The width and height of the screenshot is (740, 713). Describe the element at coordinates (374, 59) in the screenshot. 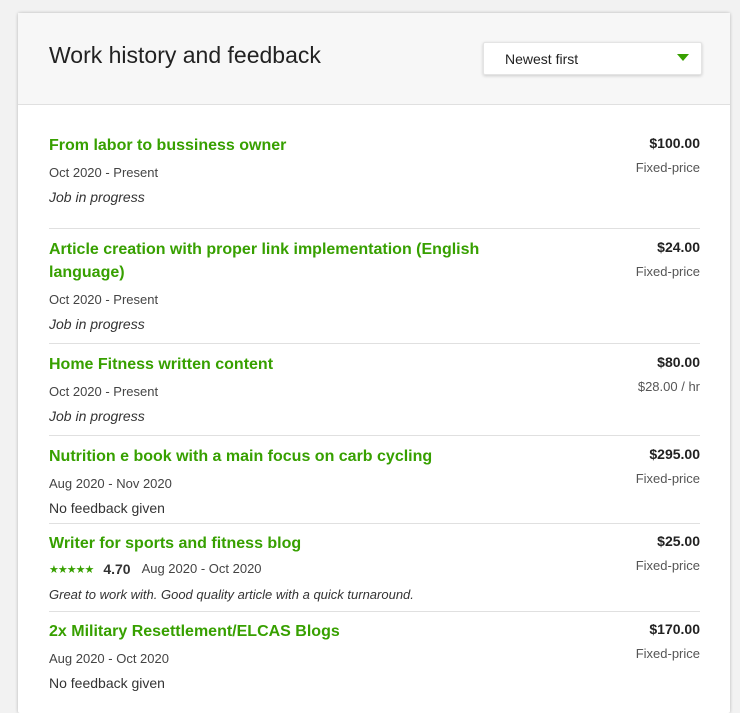

I see `card-header: Work history and feedback Newest first` at that location.